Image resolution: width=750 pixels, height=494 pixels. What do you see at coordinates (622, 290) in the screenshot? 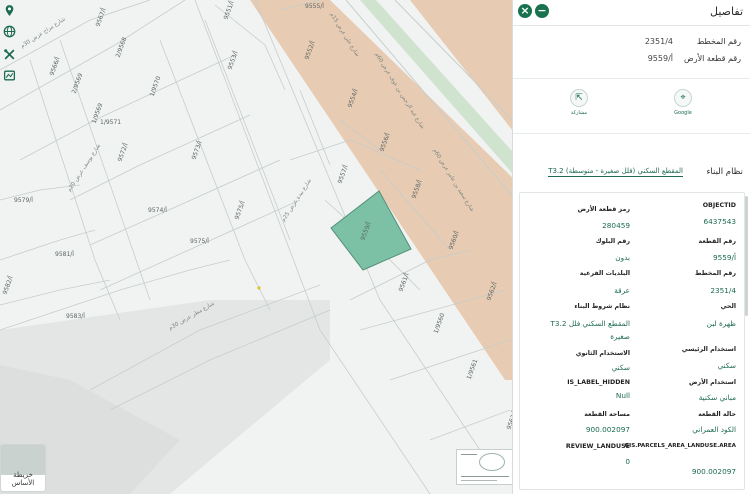
I see `attr-value: عرقة` at bounding box center [622, 290].